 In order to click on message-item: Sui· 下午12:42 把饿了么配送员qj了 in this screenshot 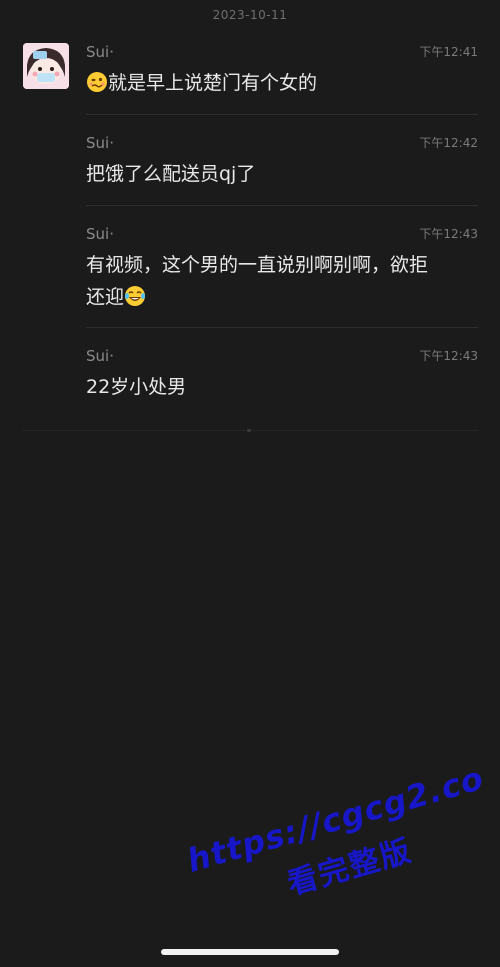, I will do `click(293, 169)`.